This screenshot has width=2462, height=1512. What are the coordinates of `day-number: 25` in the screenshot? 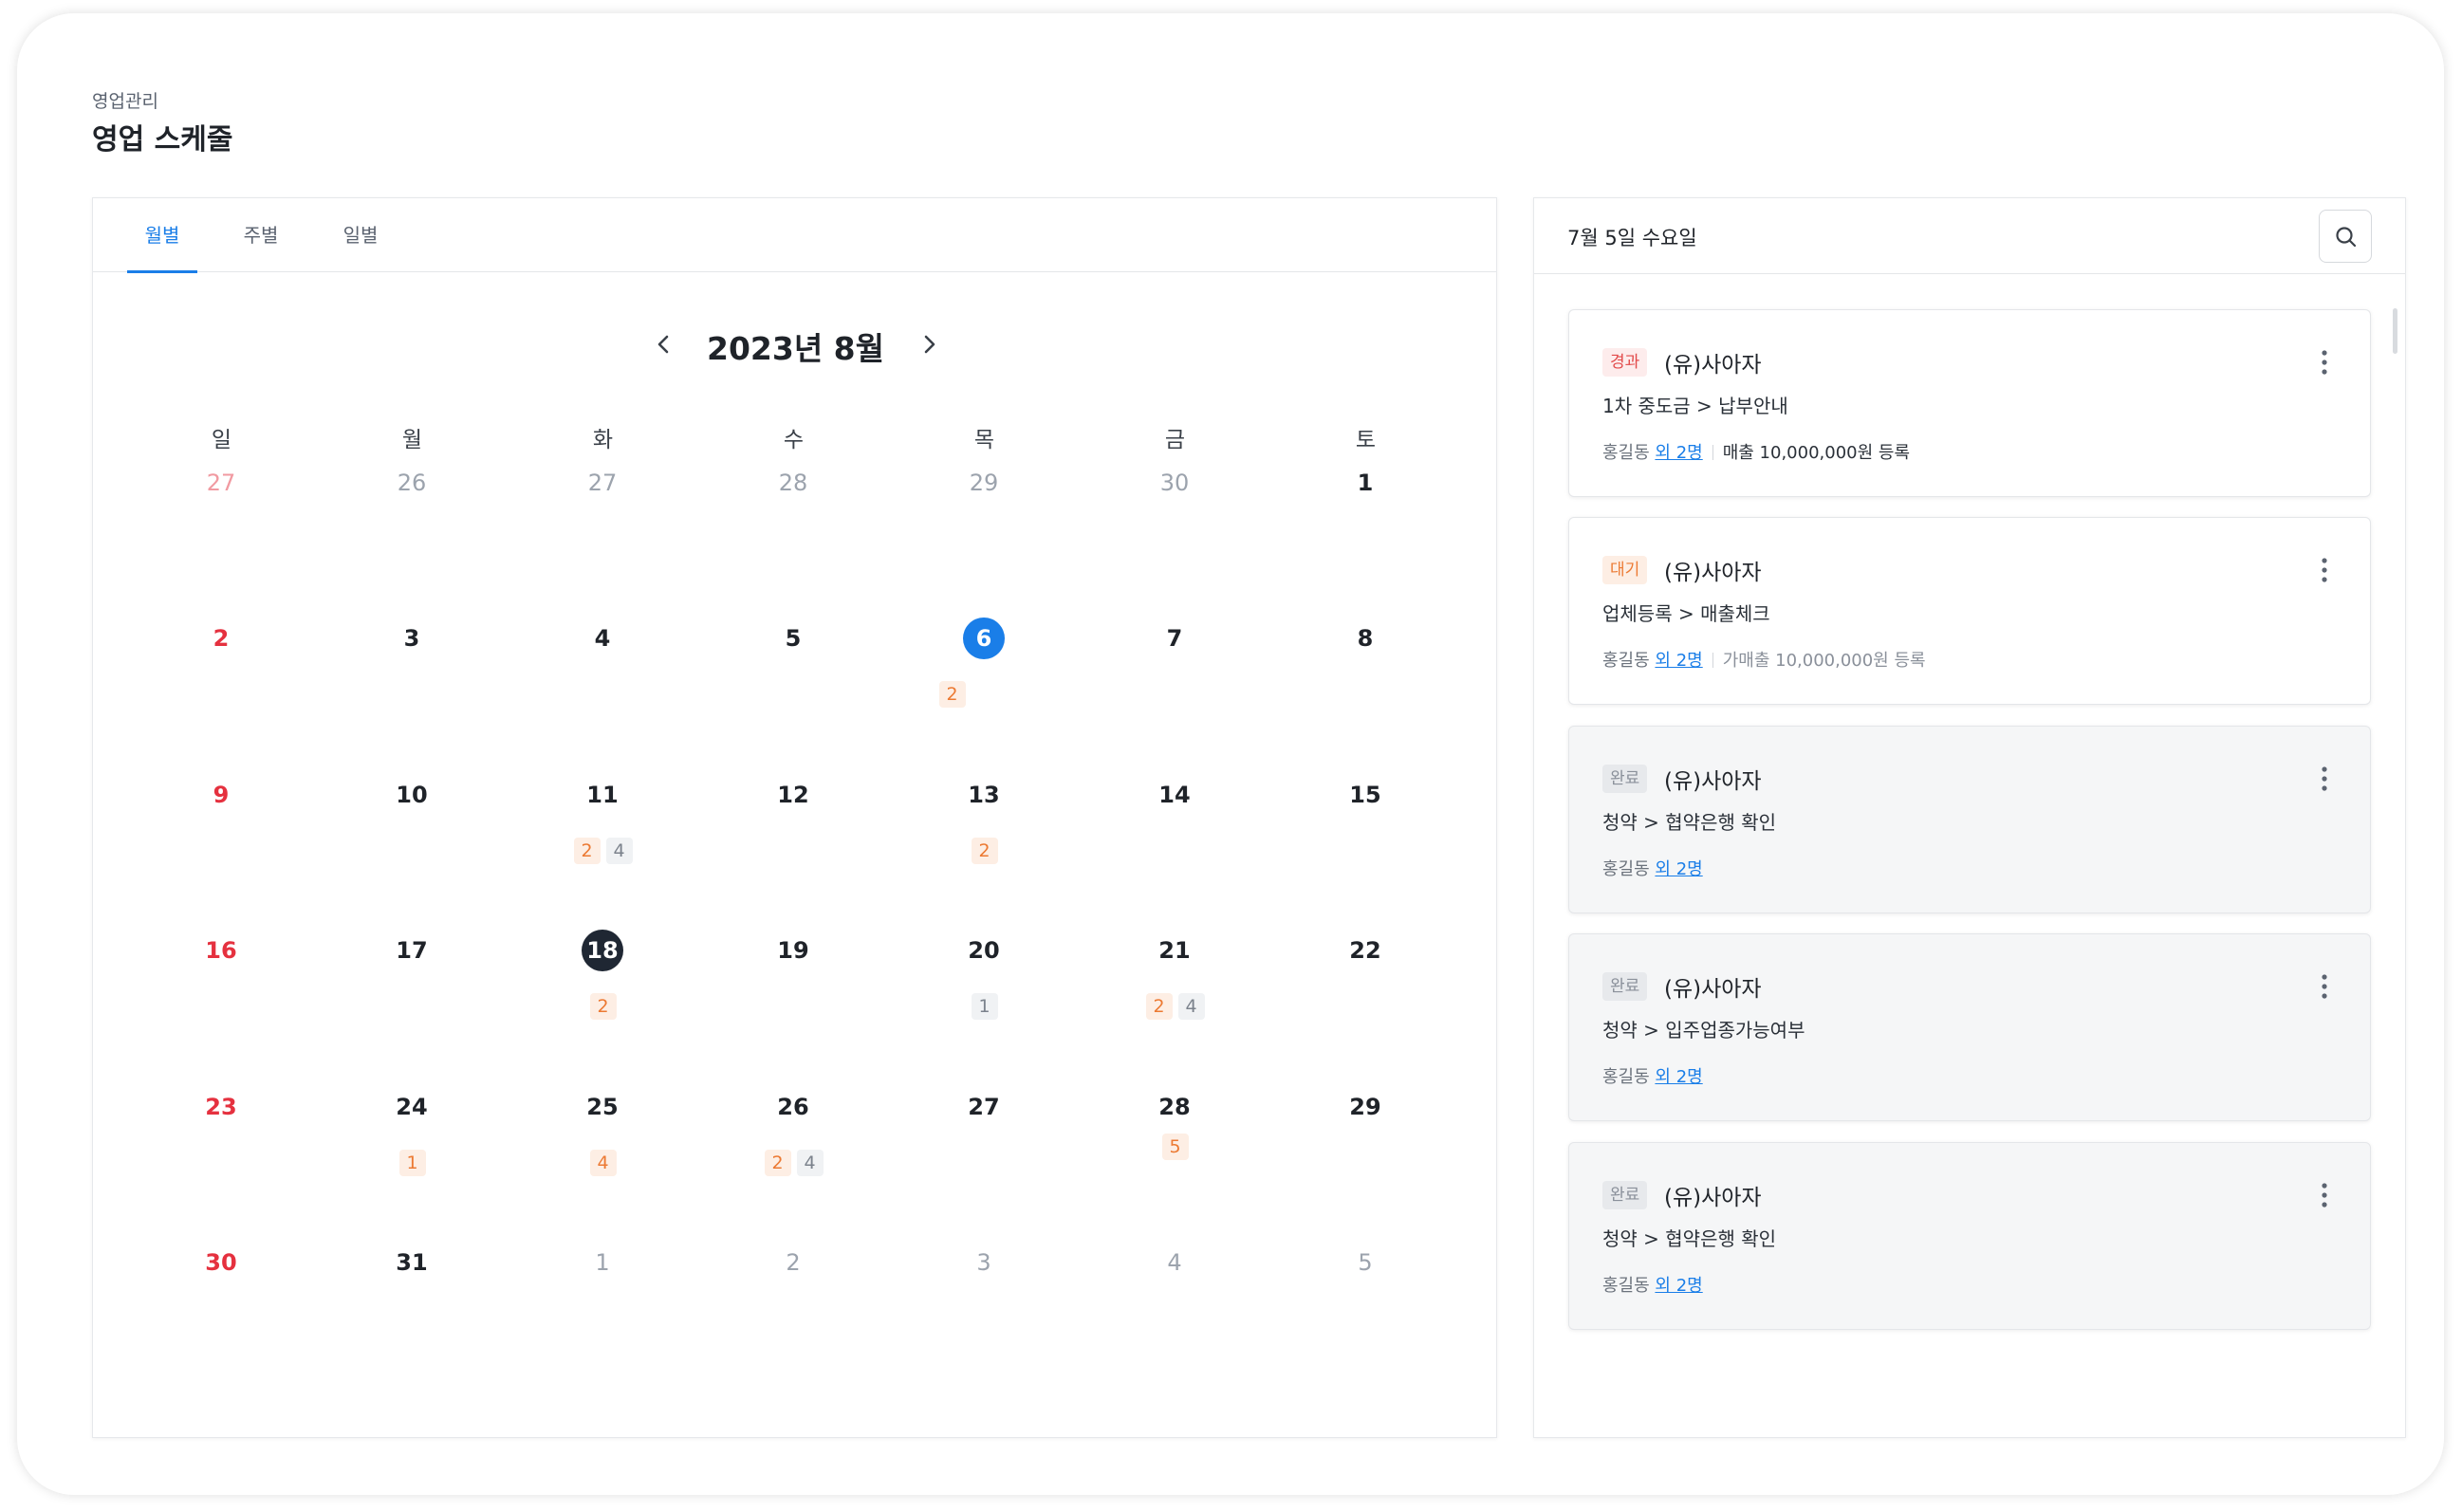 It's located at (602, 1107).